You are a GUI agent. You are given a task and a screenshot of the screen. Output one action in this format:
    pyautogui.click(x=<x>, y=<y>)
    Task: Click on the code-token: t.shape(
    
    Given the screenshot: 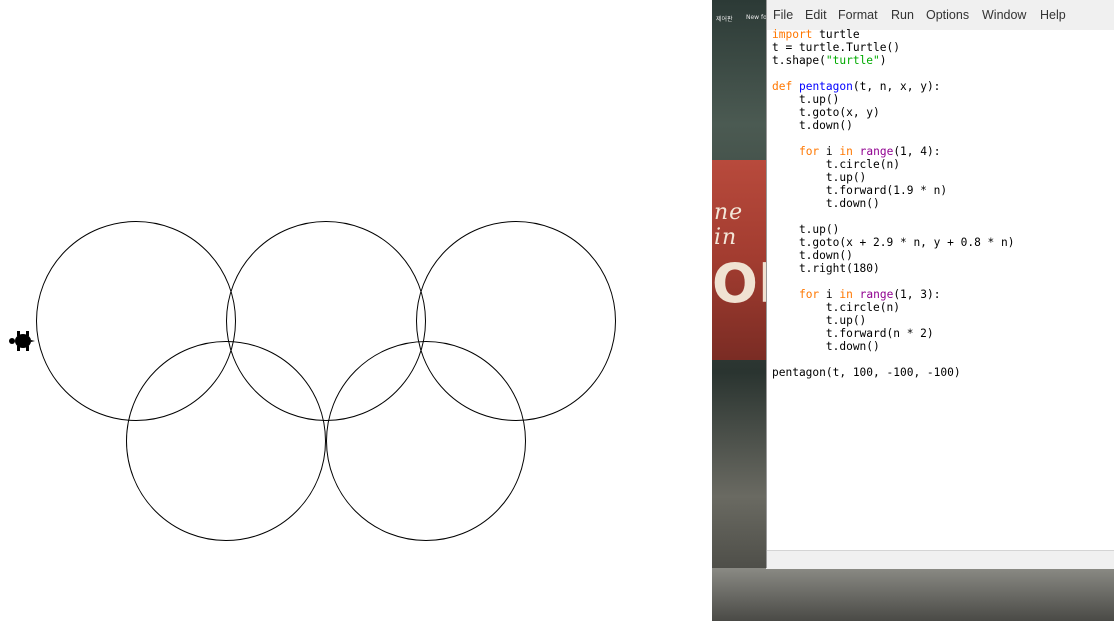 What is the action you would take?
    pyautogui.click(x=799, y=60)
    